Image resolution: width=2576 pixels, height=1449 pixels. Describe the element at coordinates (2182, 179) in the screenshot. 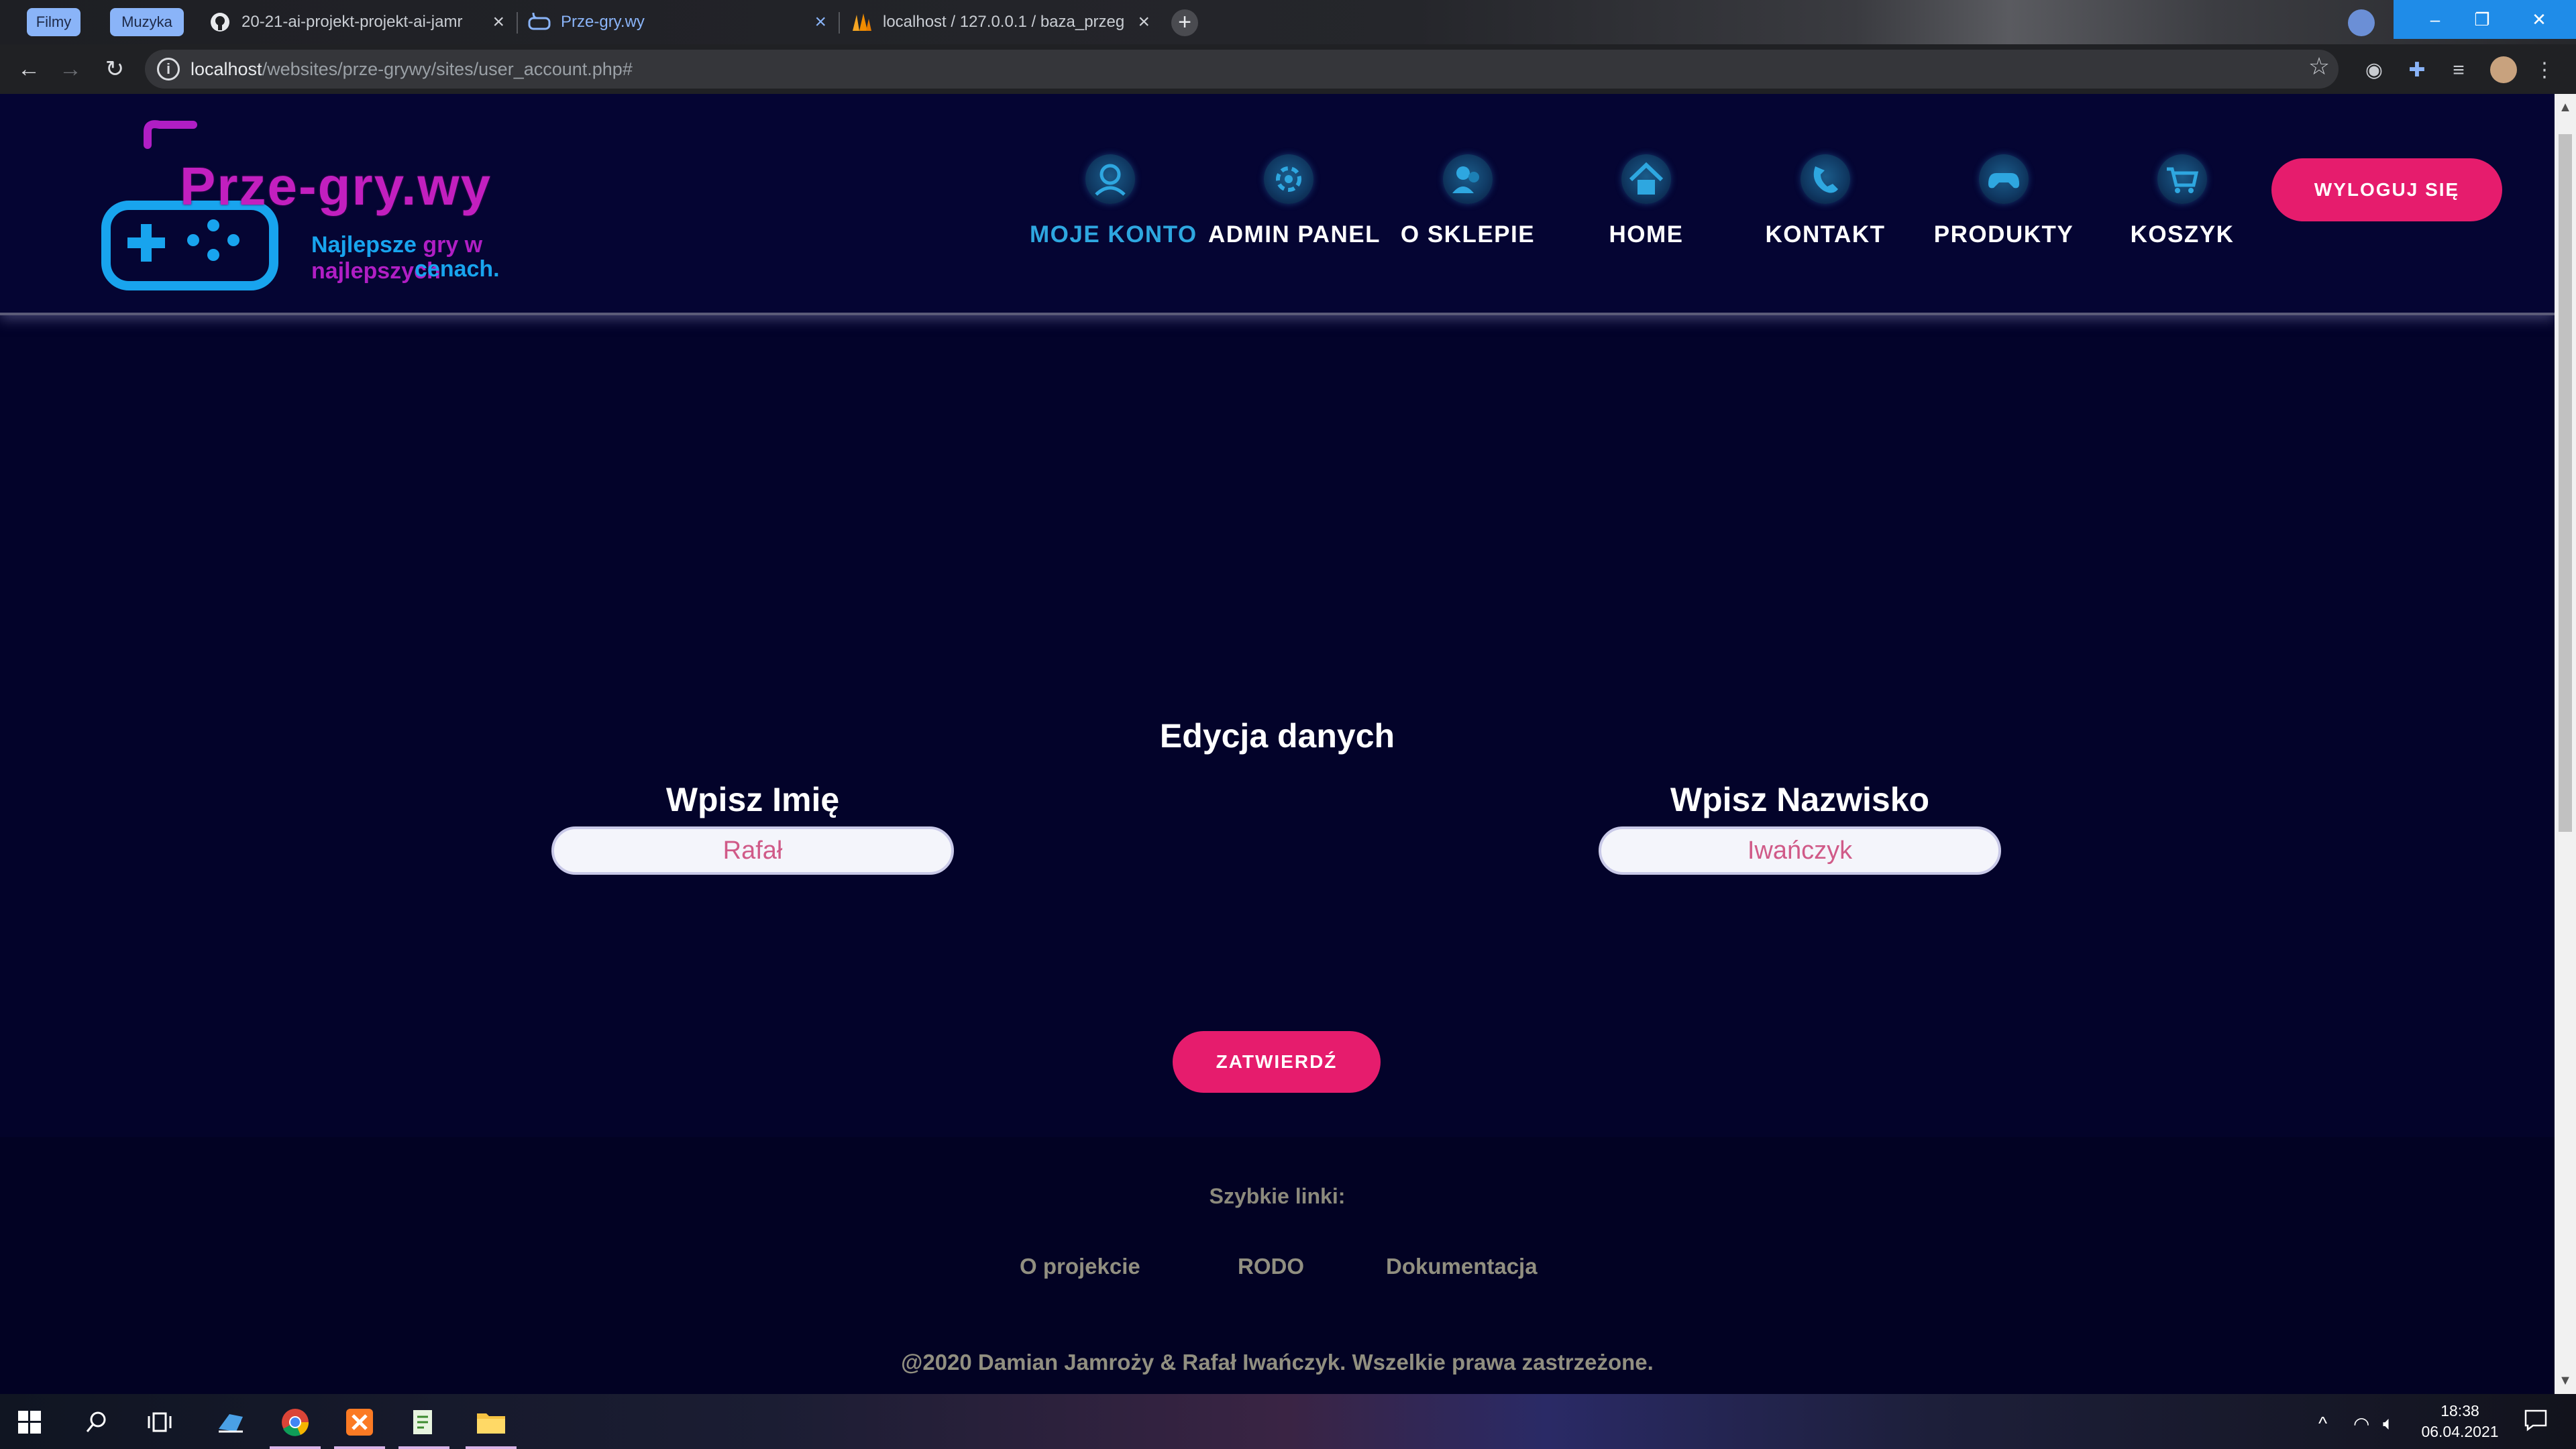

I see `cart-icon` at that location.